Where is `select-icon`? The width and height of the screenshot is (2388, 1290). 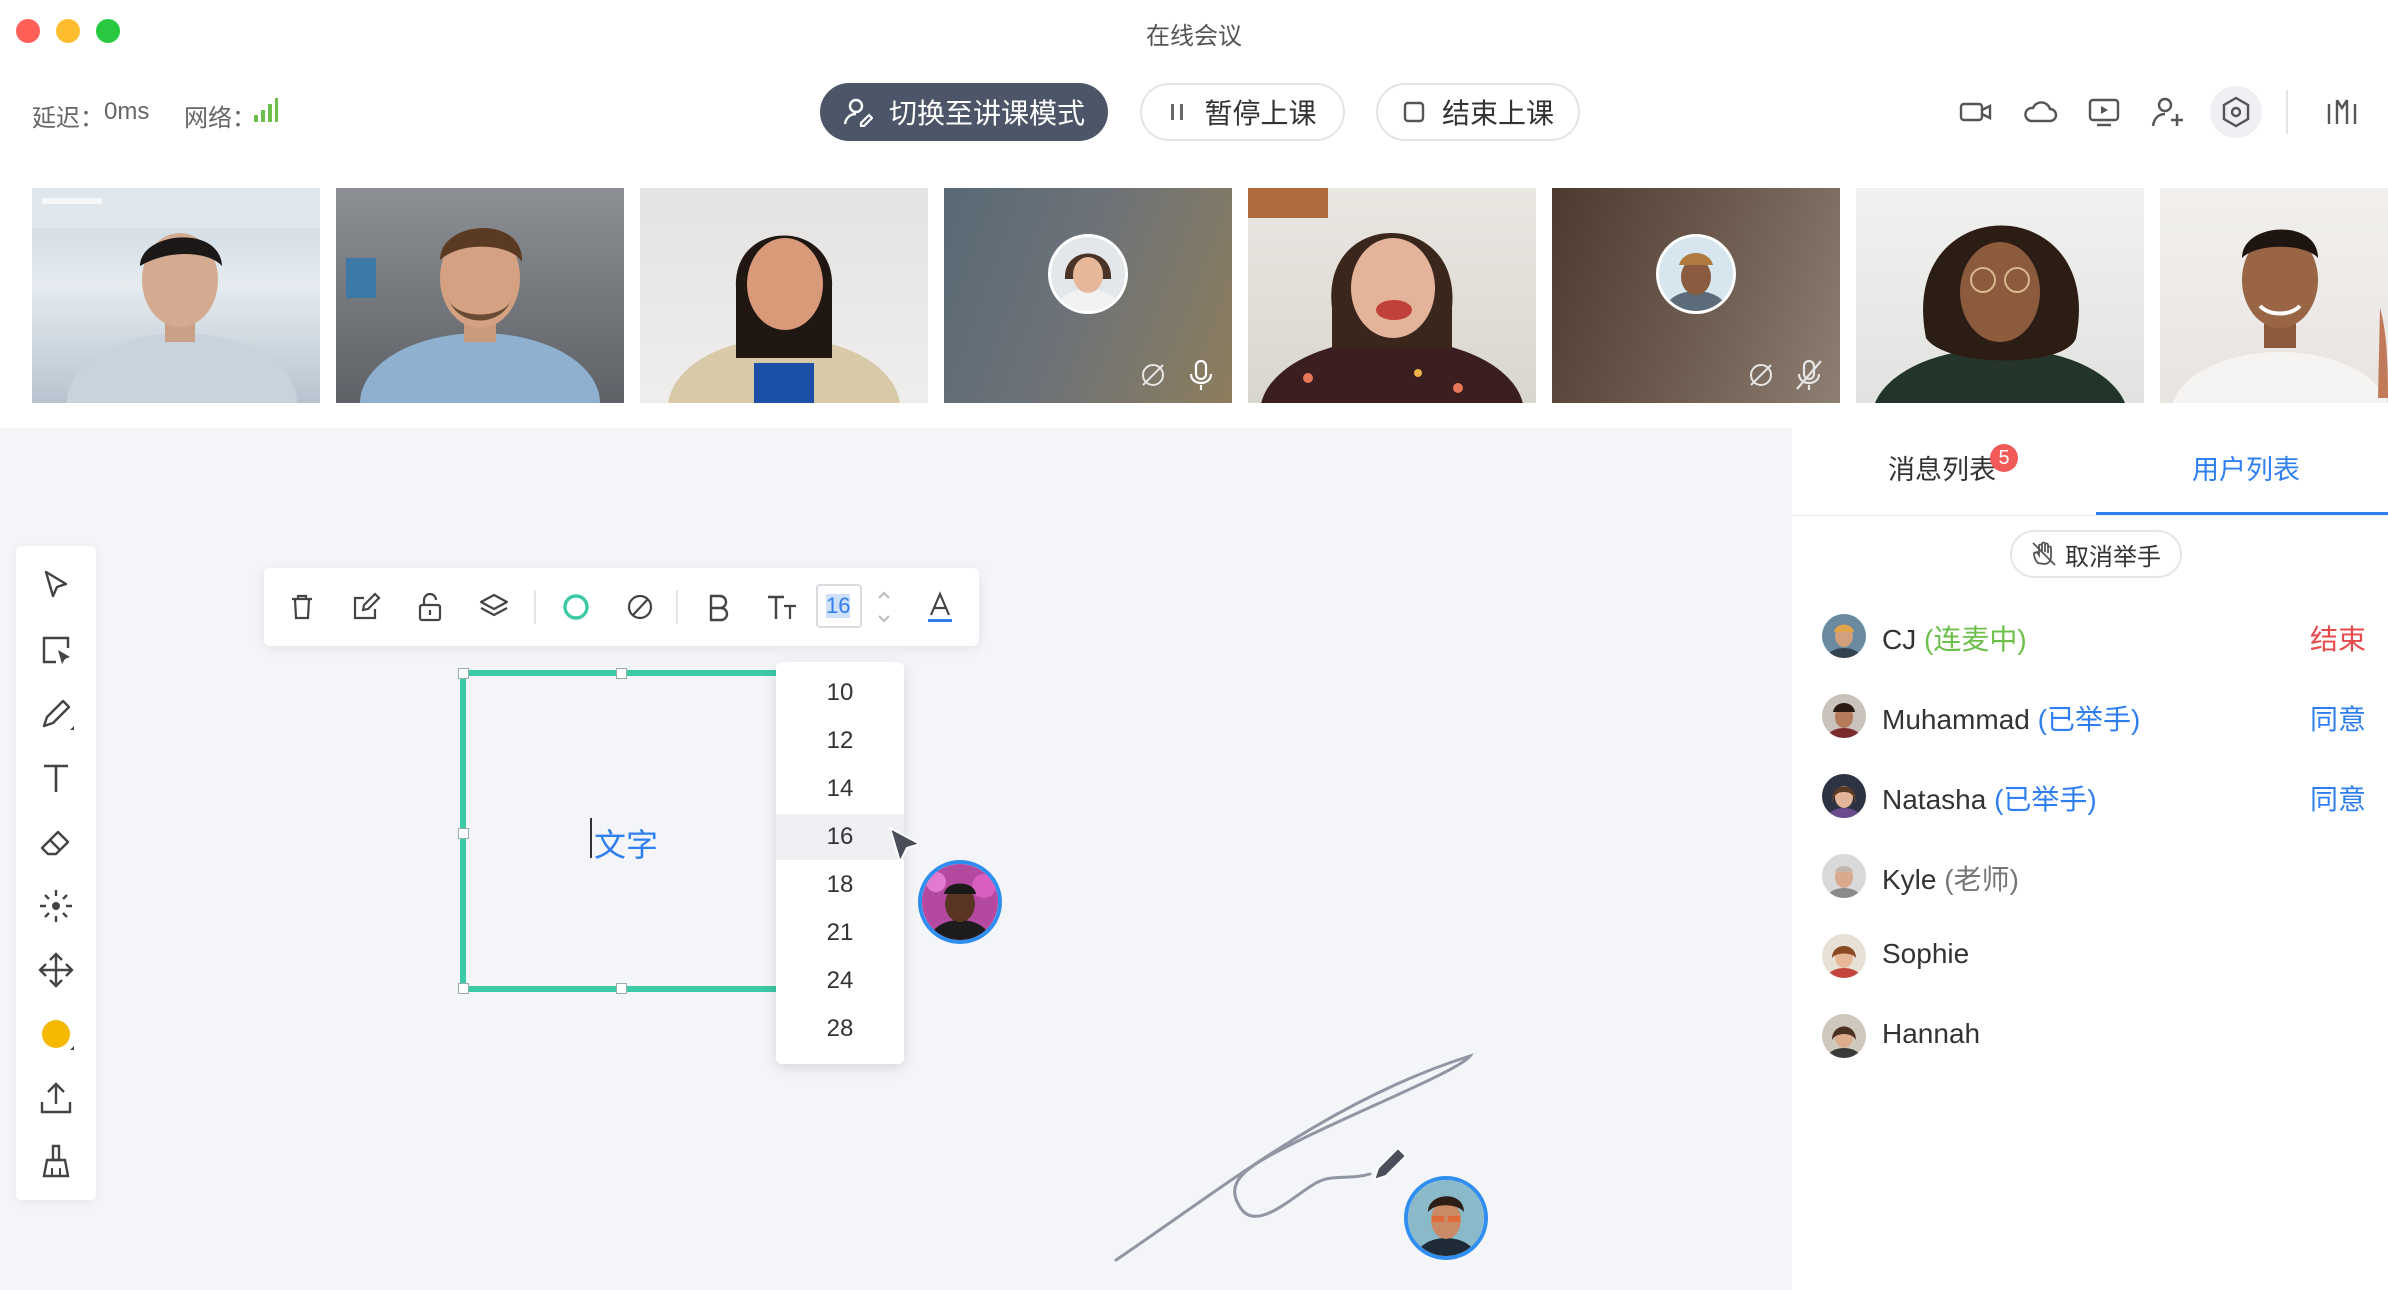
select-icon is located at coordinates (56, 650).